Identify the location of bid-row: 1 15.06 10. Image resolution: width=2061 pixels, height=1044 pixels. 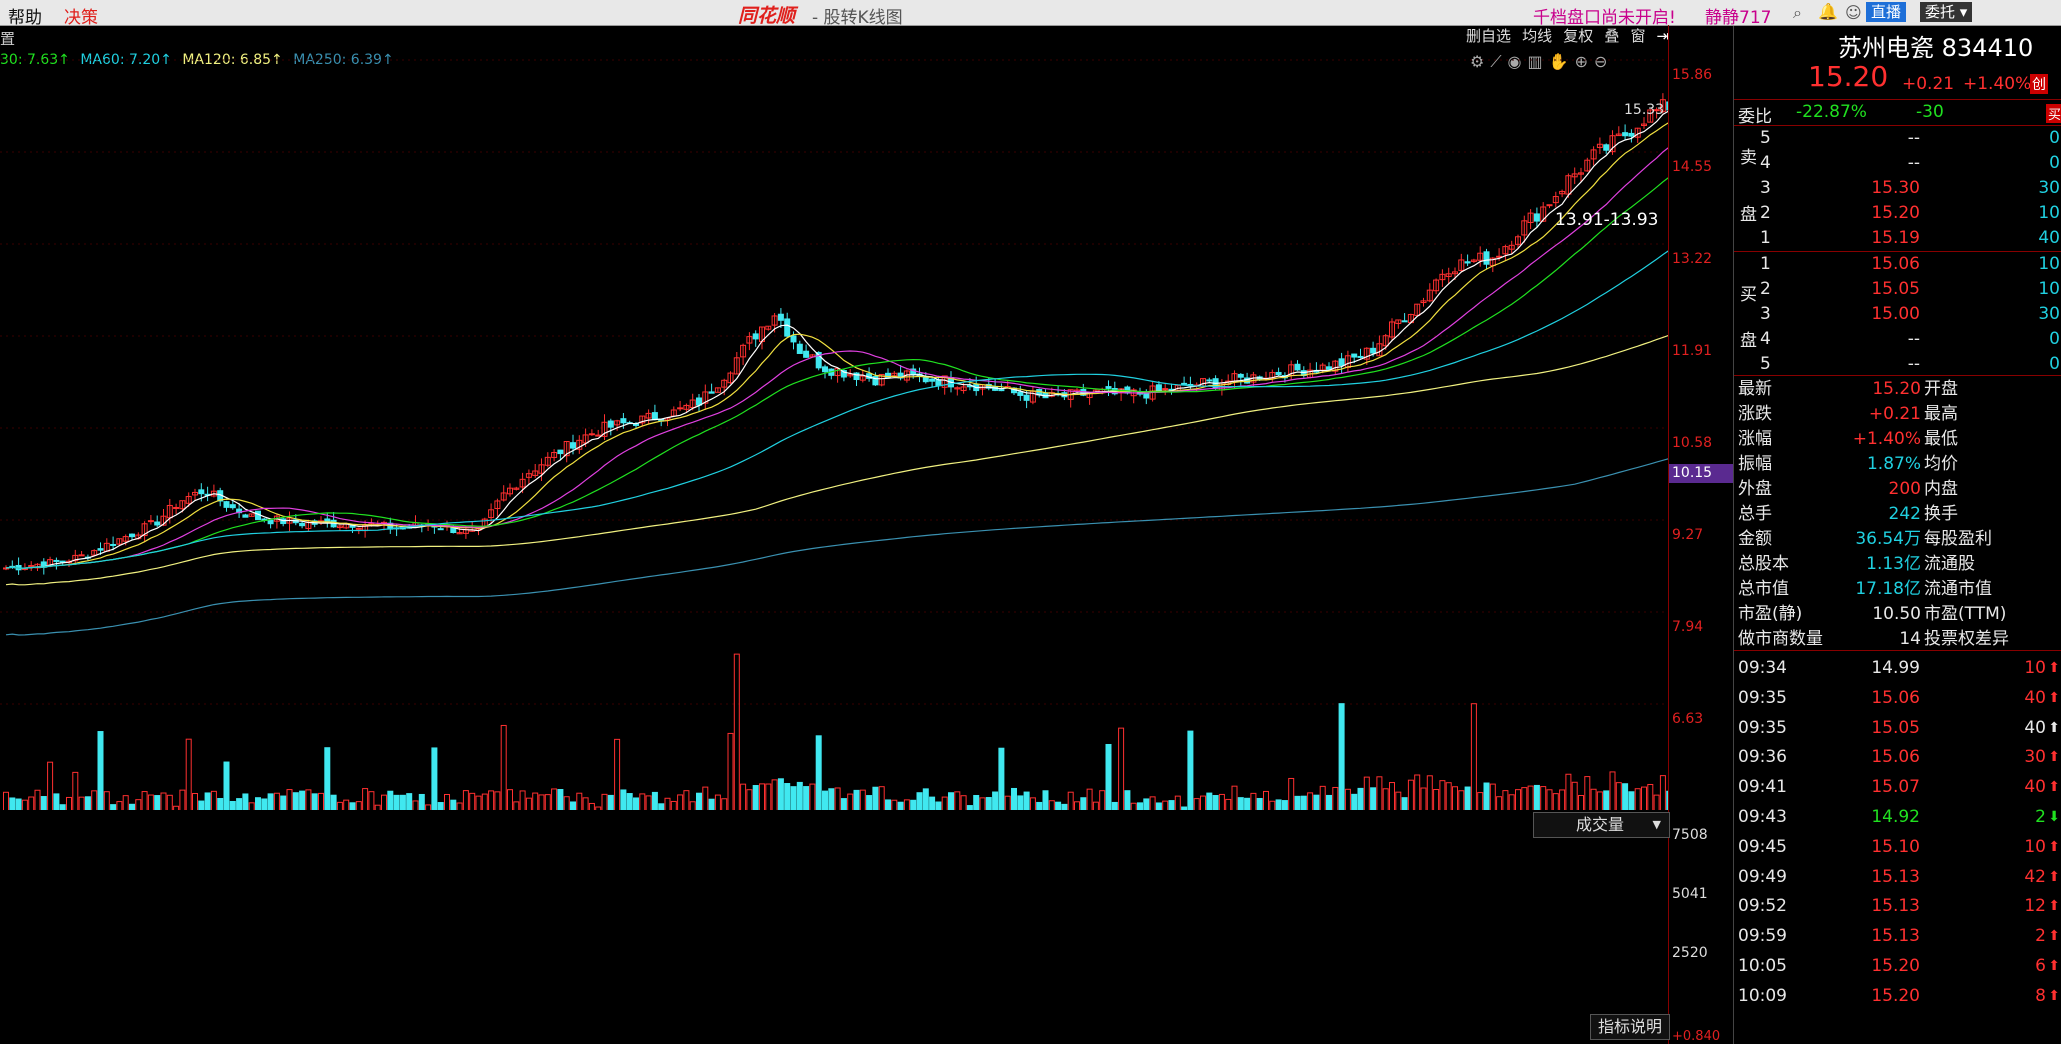
(1899, 264).